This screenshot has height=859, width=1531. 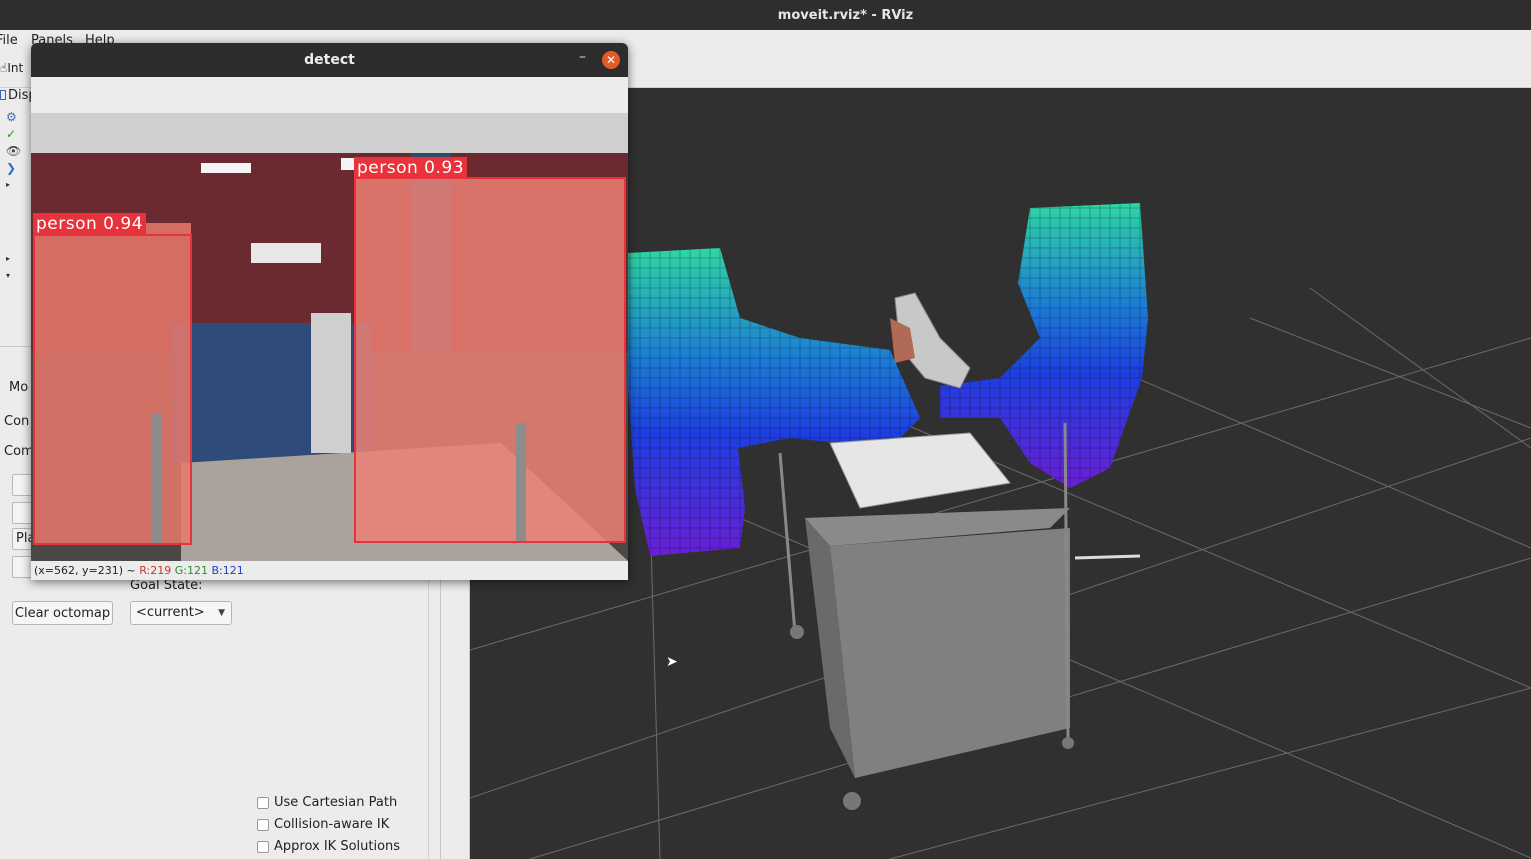 What do you see at coordinates (329, 570) in the screenshot?
I see `pixel-status-line: (x=562, y=231) ~ R:219 G:121 B:121` at bounding box center [329, 570].